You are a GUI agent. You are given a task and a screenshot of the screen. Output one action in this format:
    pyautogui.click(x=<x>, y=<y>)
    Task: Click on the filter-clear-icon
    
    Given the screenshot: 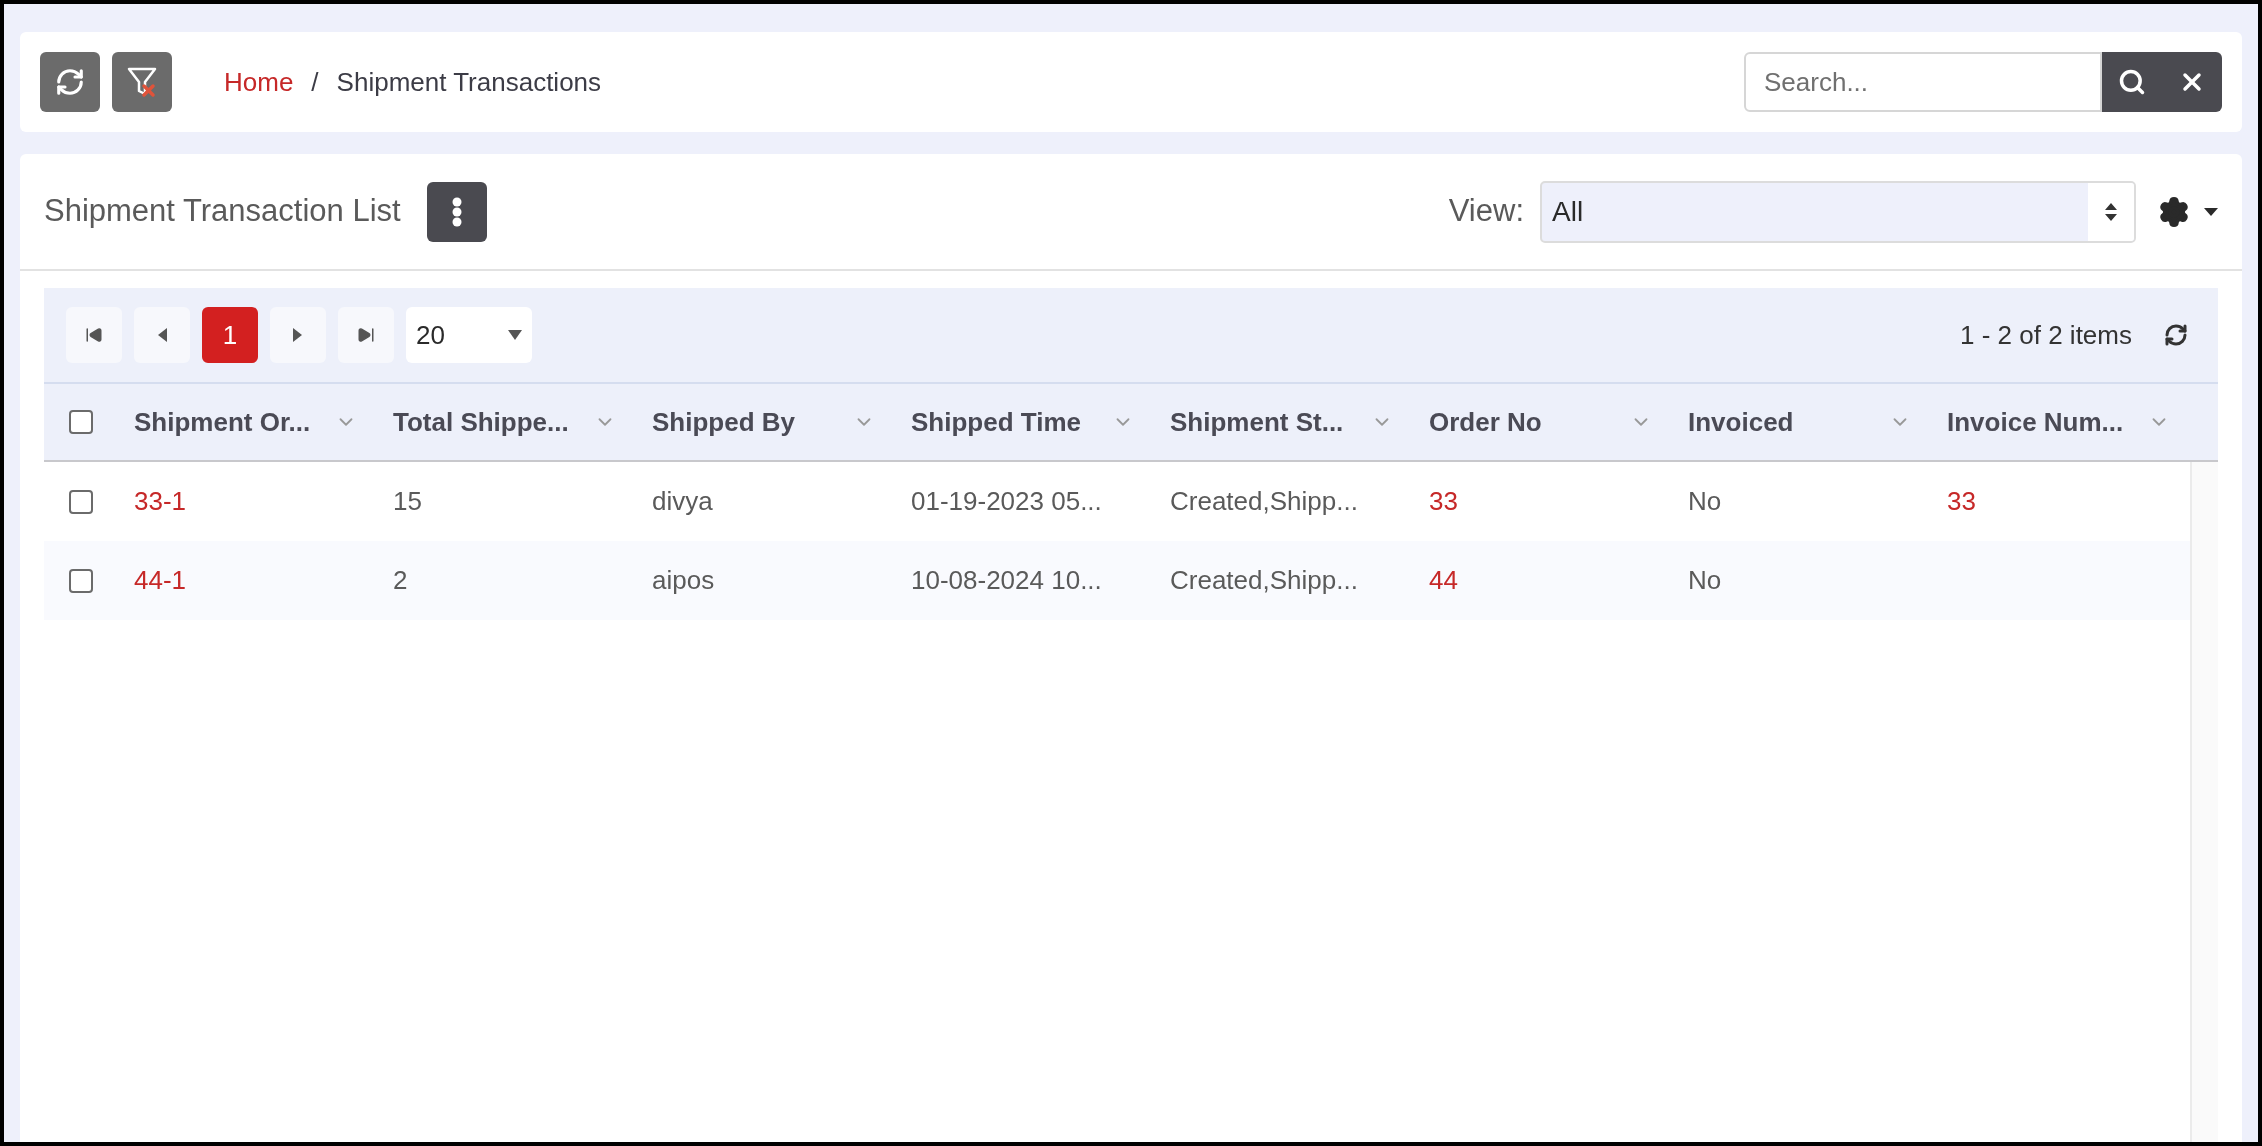 What is the action you would take?
    pyautogui.click(x=142, y=82)
    